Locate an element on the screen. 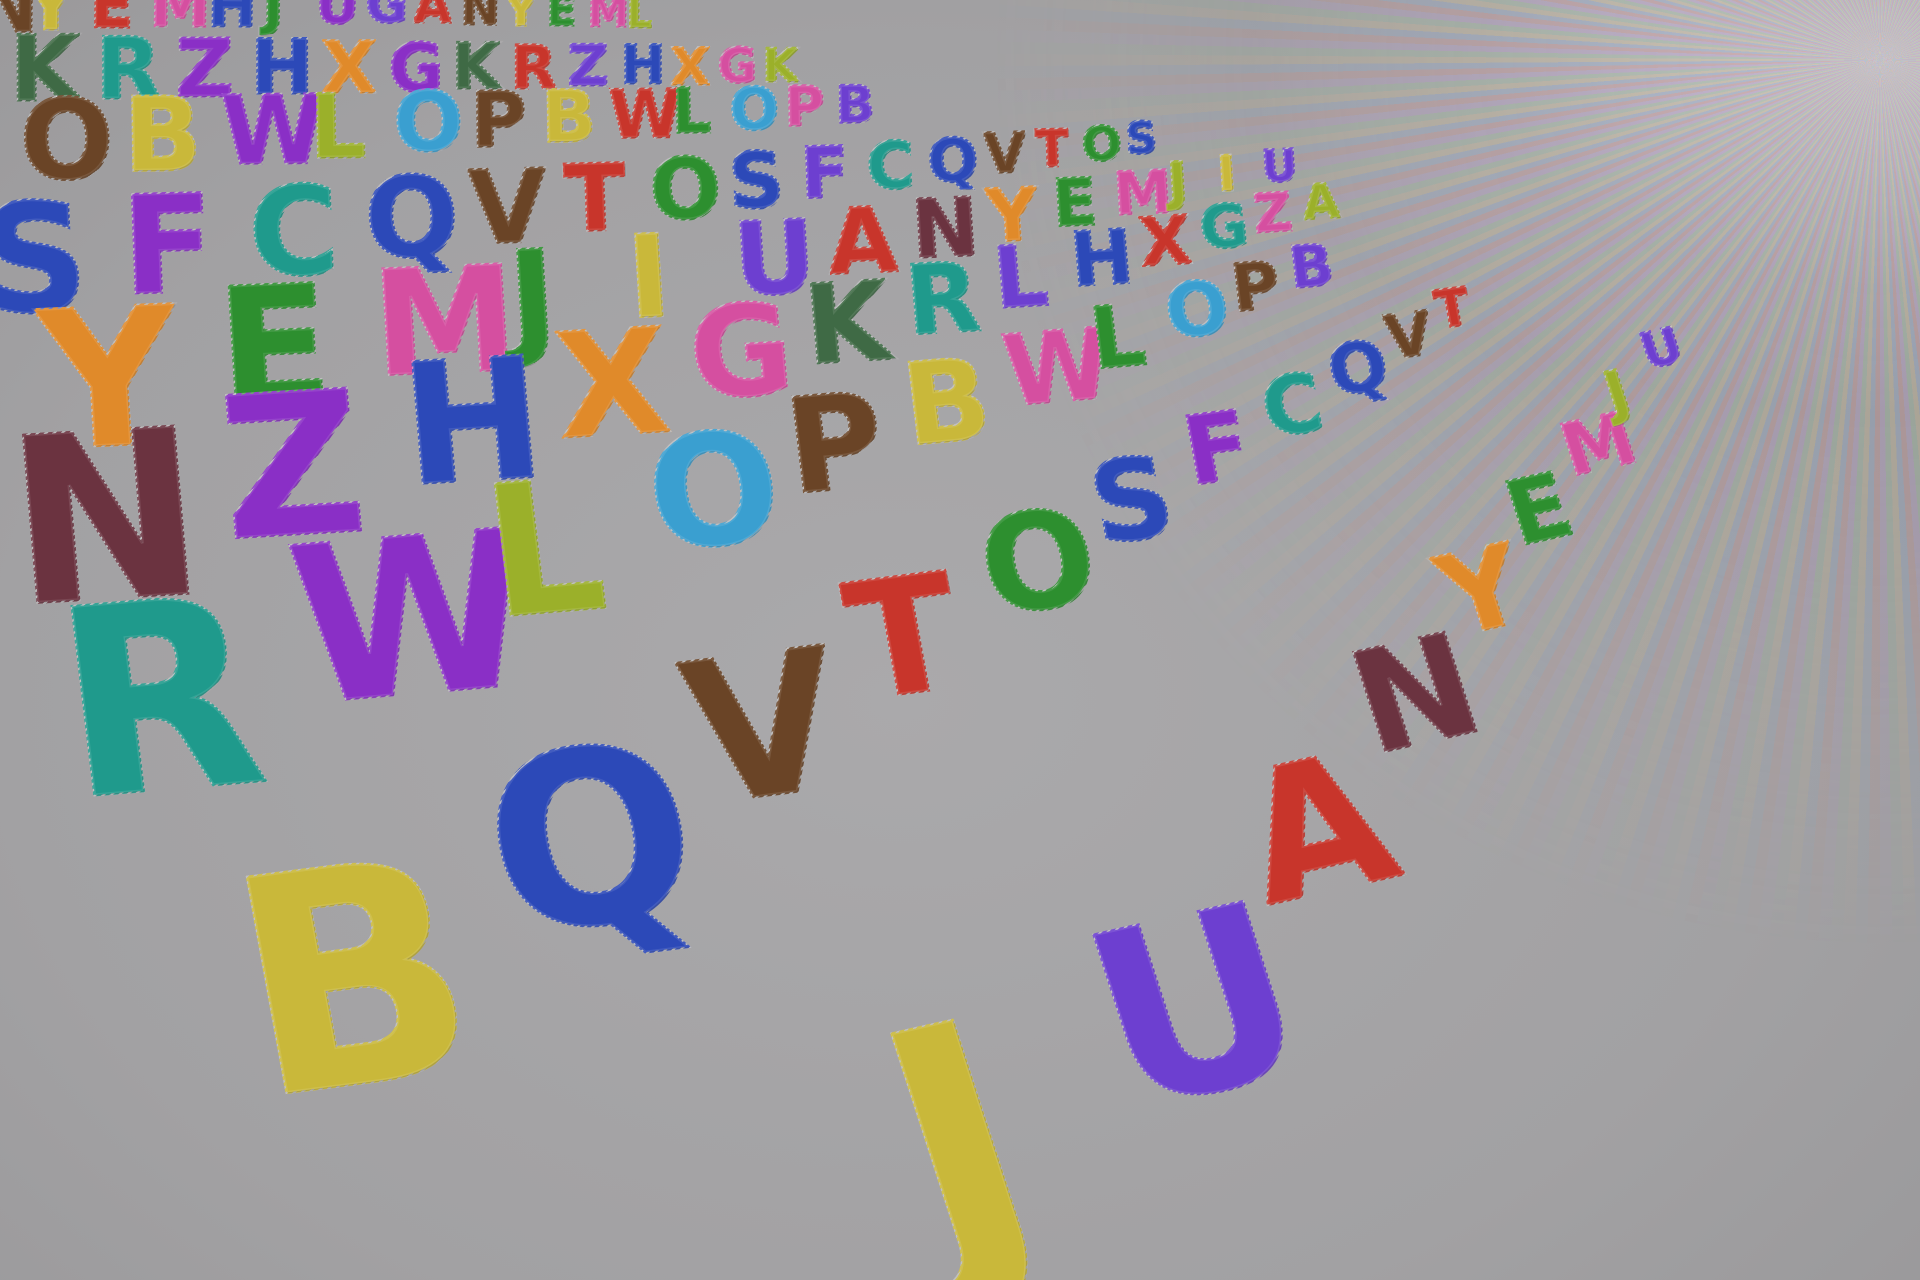 Image resolution: width=1920 pixels, height=1280 pixels. row-7-letter-2: V is located at coordinates (763, 729).